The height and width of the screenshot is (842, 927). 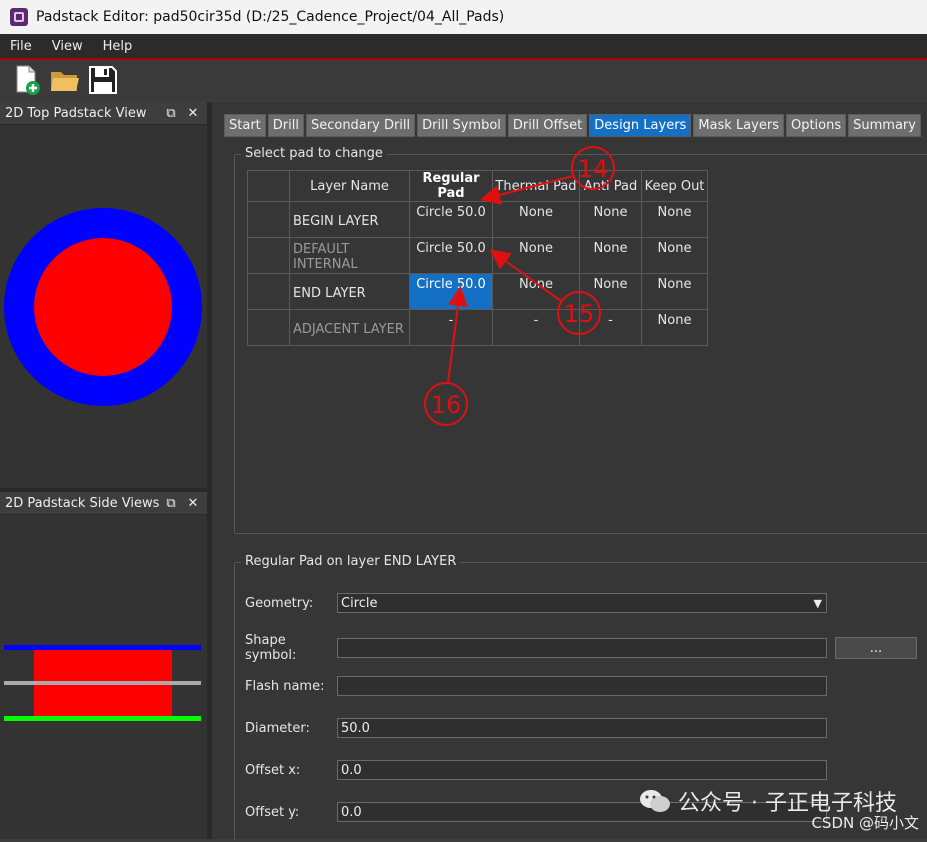 I want to click on annotation-14-label: 14, so click(x=593, y=169).